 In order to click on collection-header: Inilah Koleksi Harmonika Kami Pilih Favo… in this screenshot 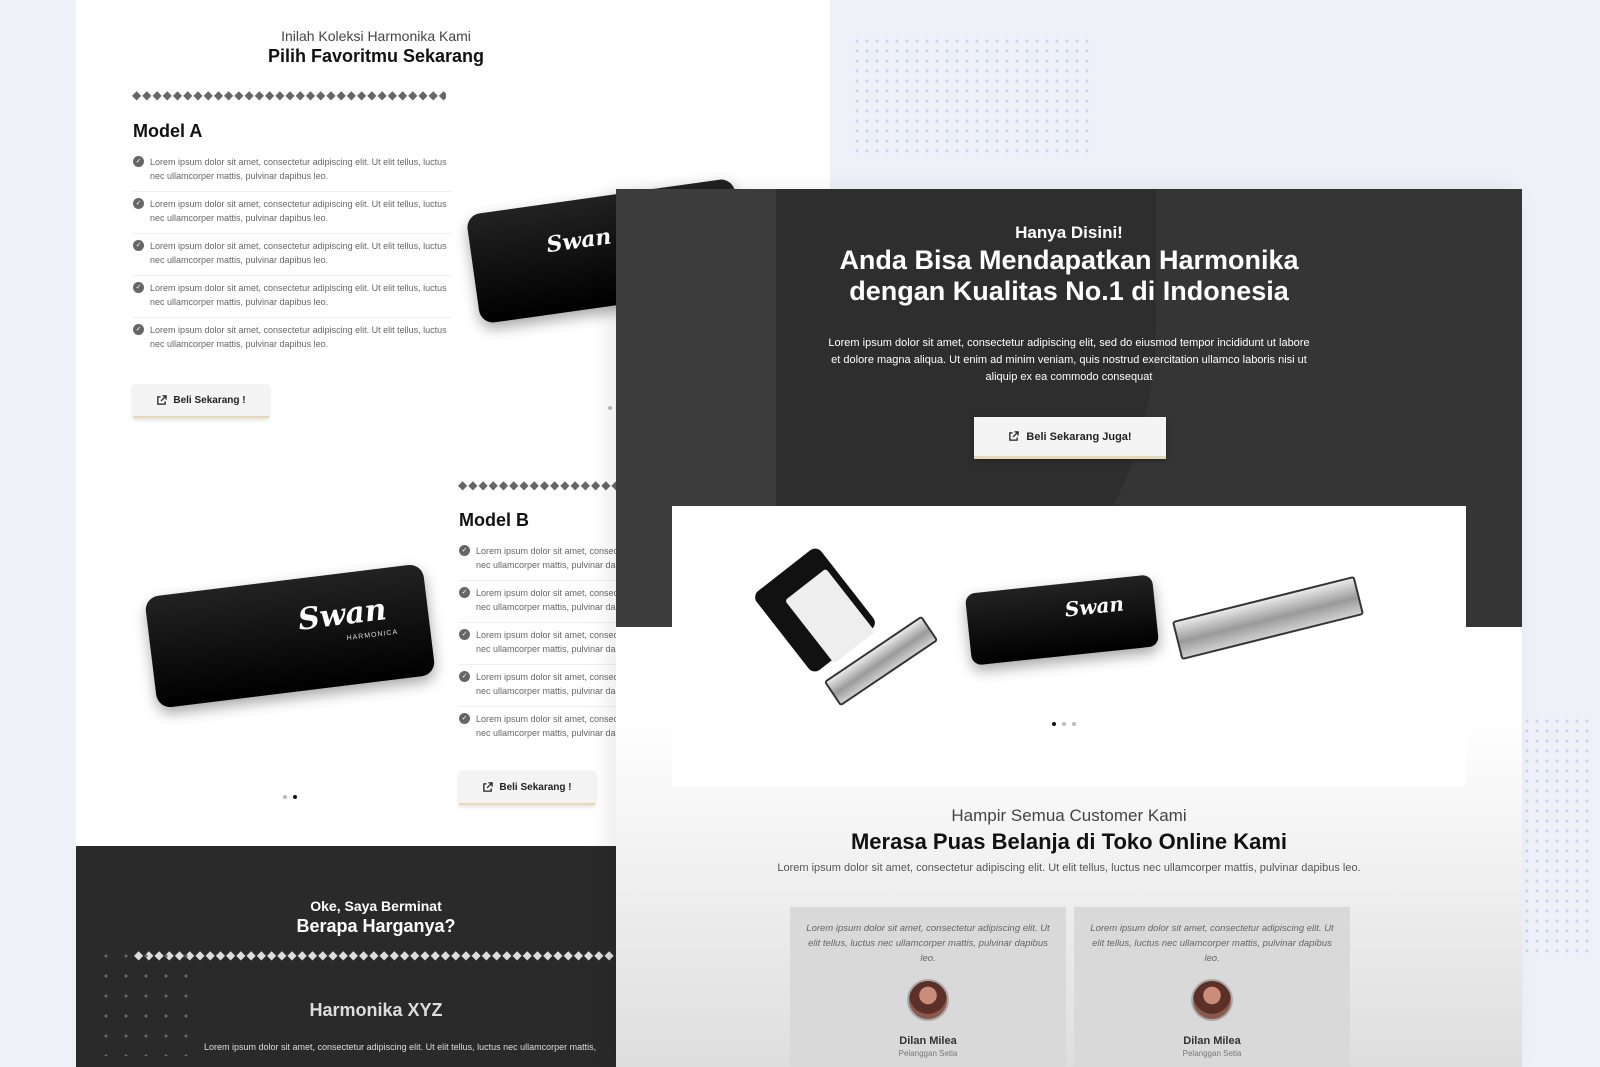, I will do `click(376, 47)`.